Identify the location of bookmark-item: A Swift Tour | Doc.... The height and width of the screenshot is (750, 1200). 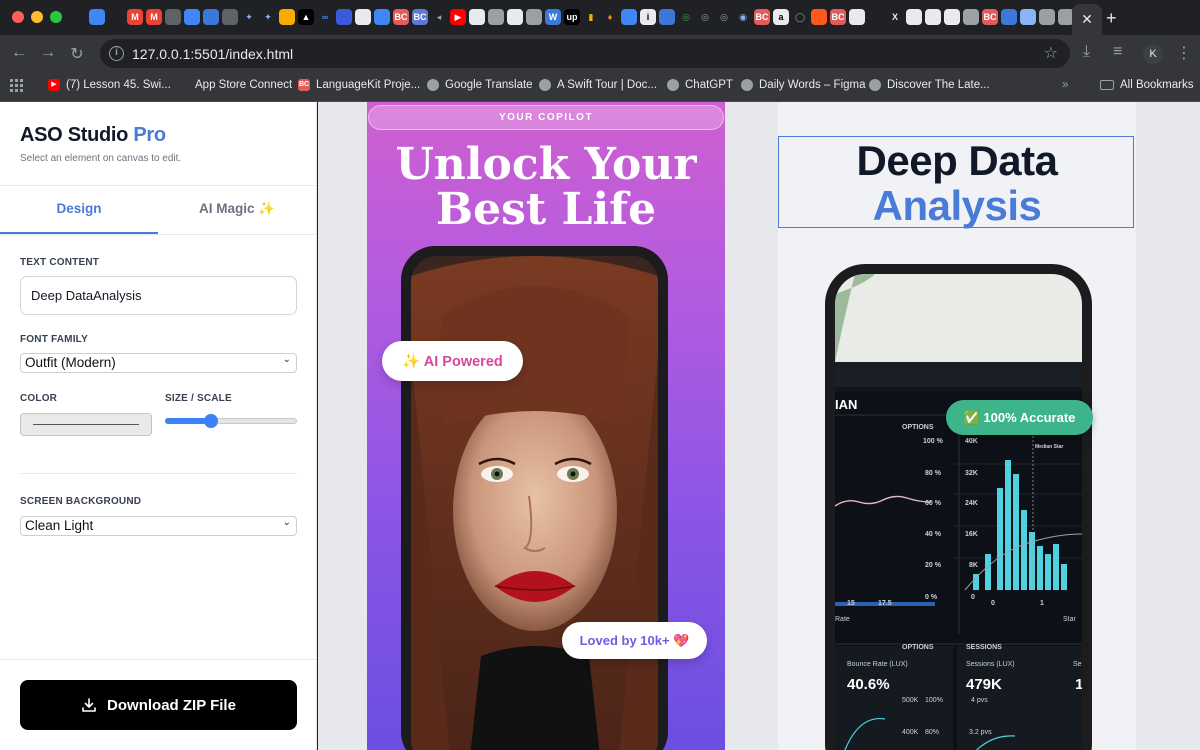
(598, 85).